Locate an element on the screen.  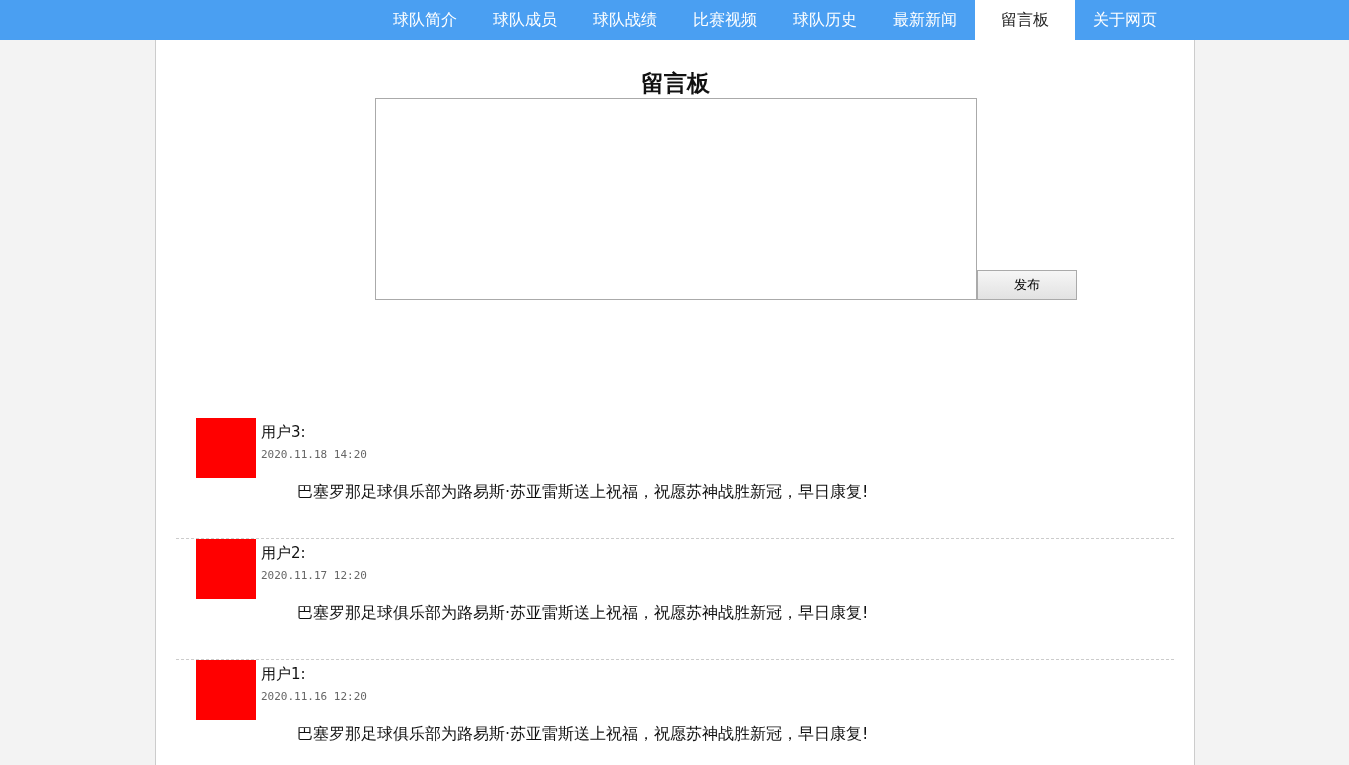
comment-time: 2020.11.17 12:20 is located at coordinates (314, 575).